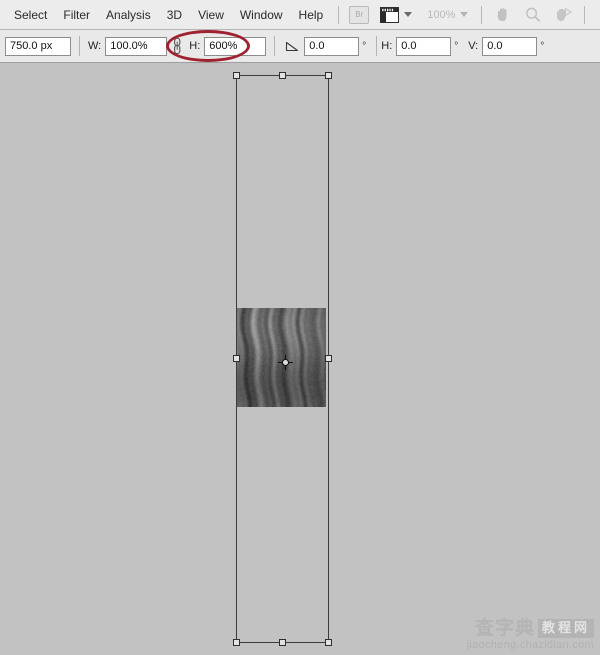 The width and height of the screenshot is (600, 655). Describe the element at coordinates (211, 15) in the screenshot. I see `menu-item-view: View` at that location.